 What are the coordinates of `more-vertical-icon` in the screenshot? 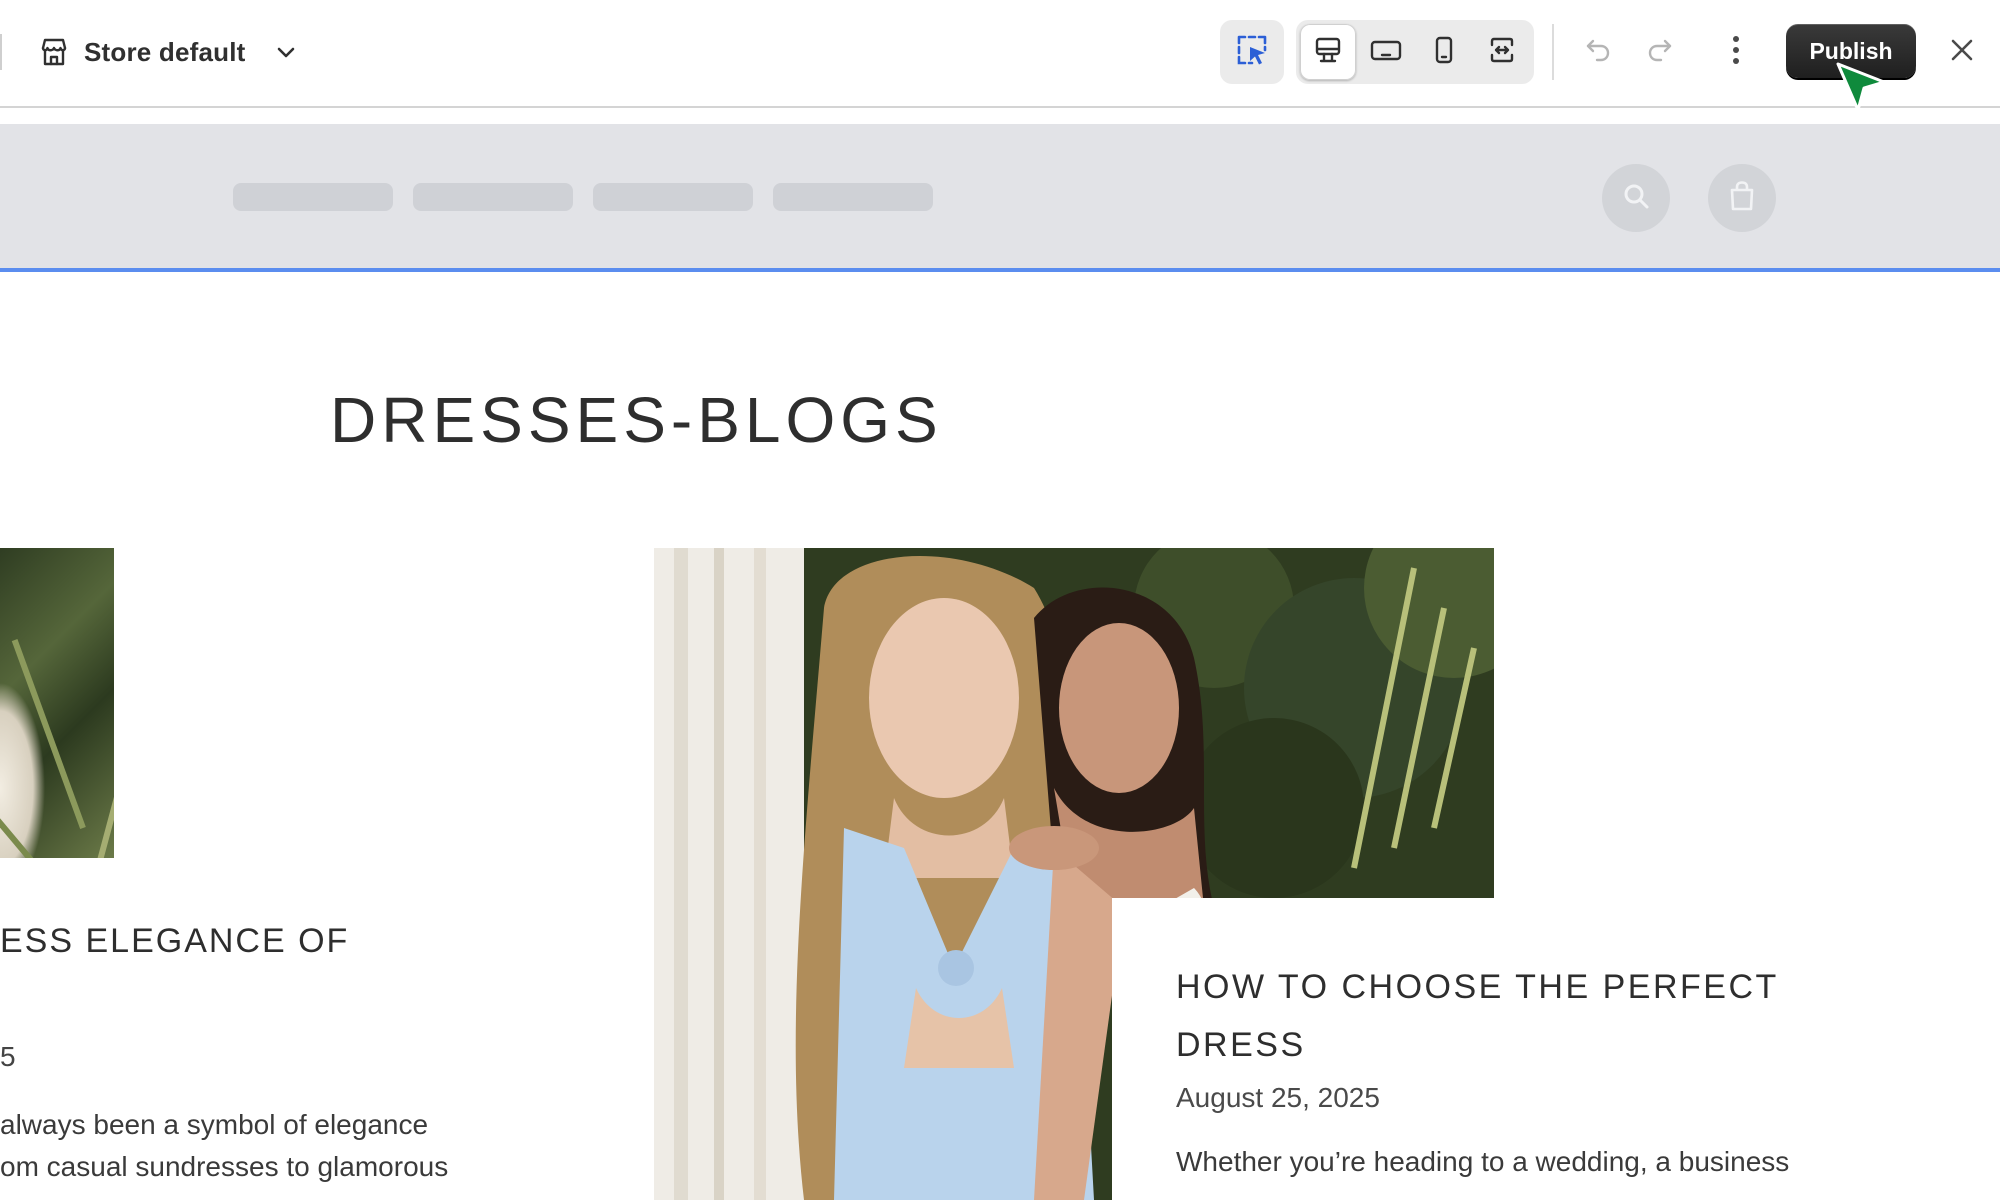 It's located at (1736, 52).